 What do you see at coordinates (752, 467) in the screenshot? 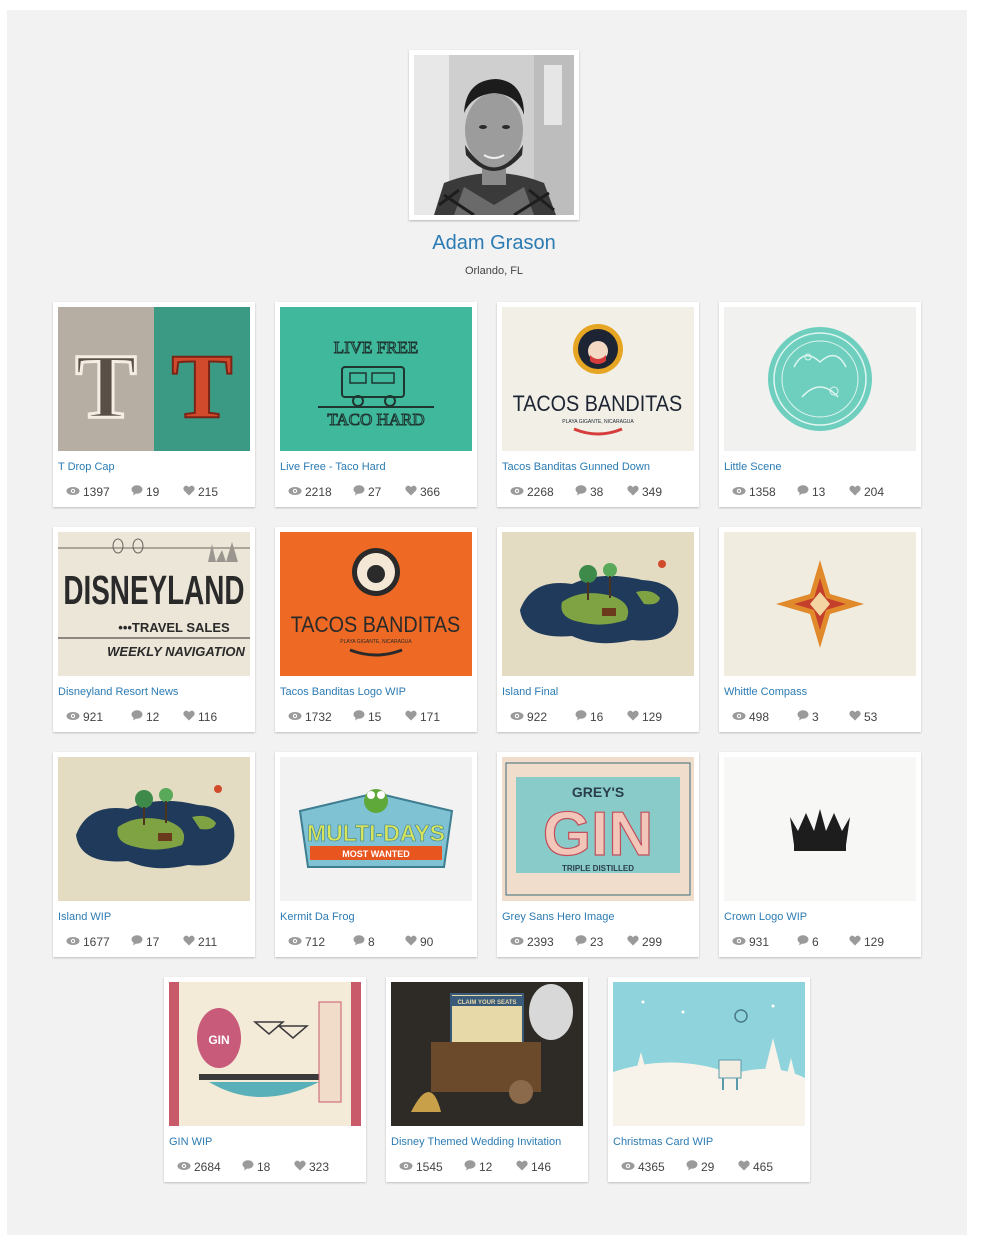
I see `project-title: Little Scene` at bounding box center [752, 467].